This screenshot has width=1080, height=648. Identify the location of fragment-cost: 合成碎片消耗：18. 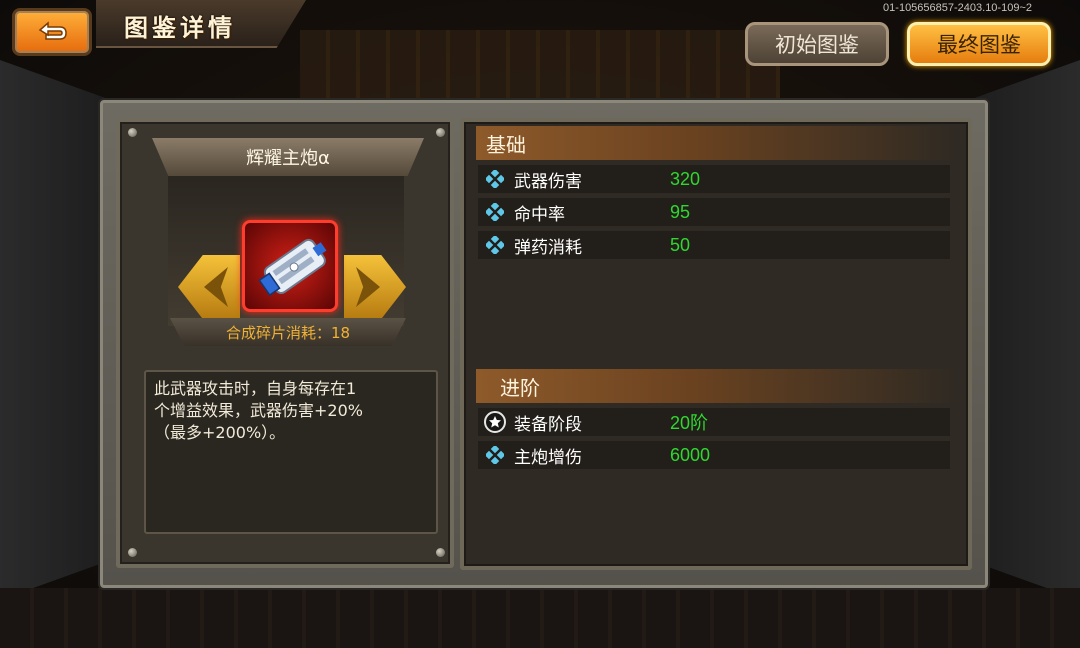
(288, 333).